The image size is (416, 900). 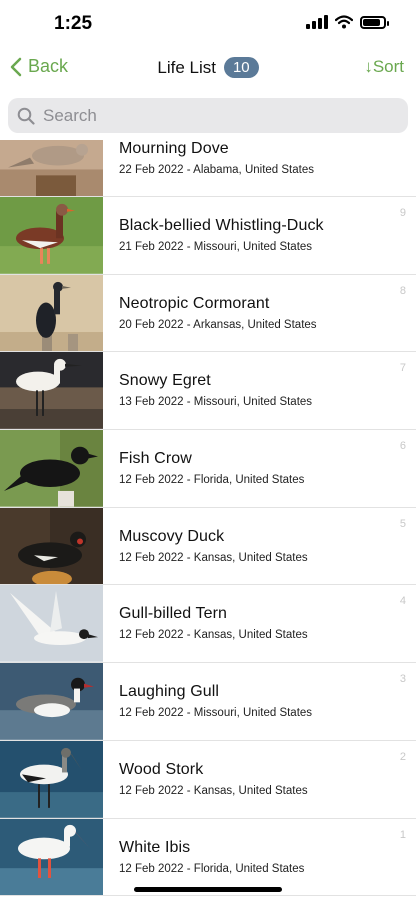 What do you see at coordinates (402, 213) in the screenshot?
I see `list-number: 9` at bounding box center [402, 213].